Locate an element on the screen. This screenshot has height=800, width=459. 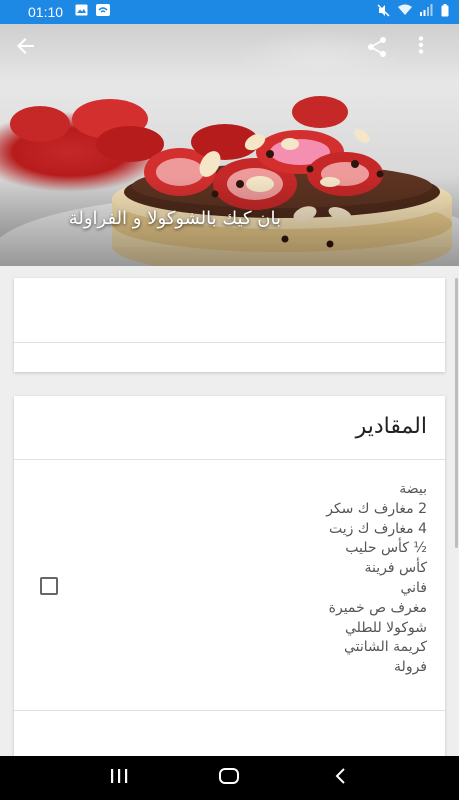
overflow-menu-button is located at coordinates (434, 52).